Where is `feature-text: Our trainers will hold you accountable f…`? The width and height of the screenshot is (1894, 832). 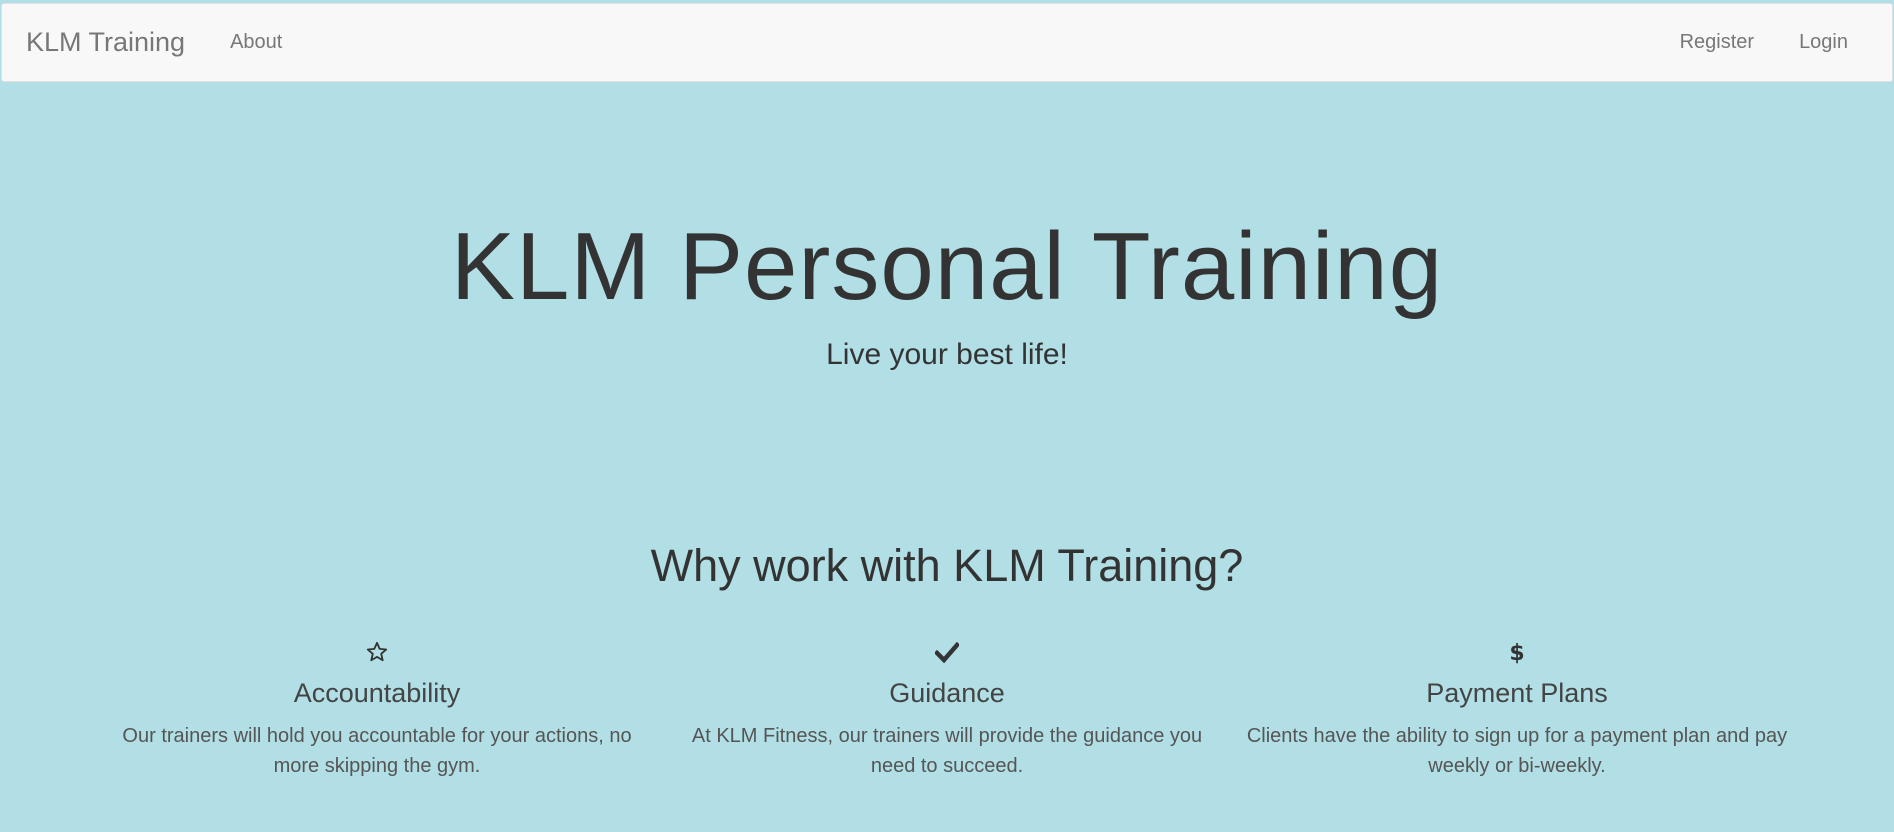 feature-text: Our trainers will hold you accountable f… is located at coordinates (377, 751).